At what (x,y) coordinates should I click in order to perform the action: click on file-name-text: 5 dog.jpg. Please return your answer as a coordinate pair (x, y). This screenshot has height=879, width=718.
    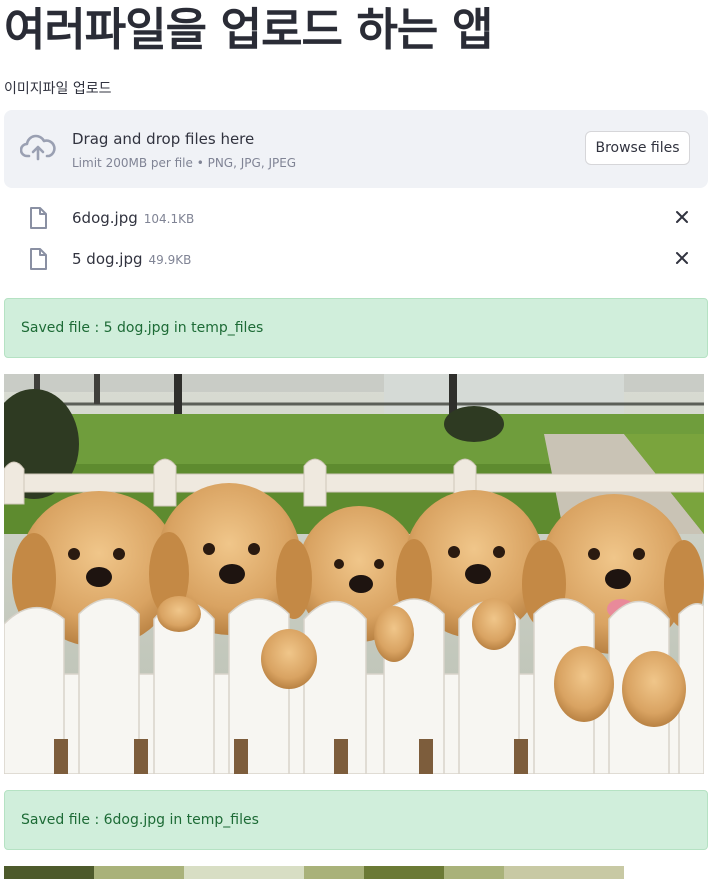
    Looking at the image, I should click on (107, 259).